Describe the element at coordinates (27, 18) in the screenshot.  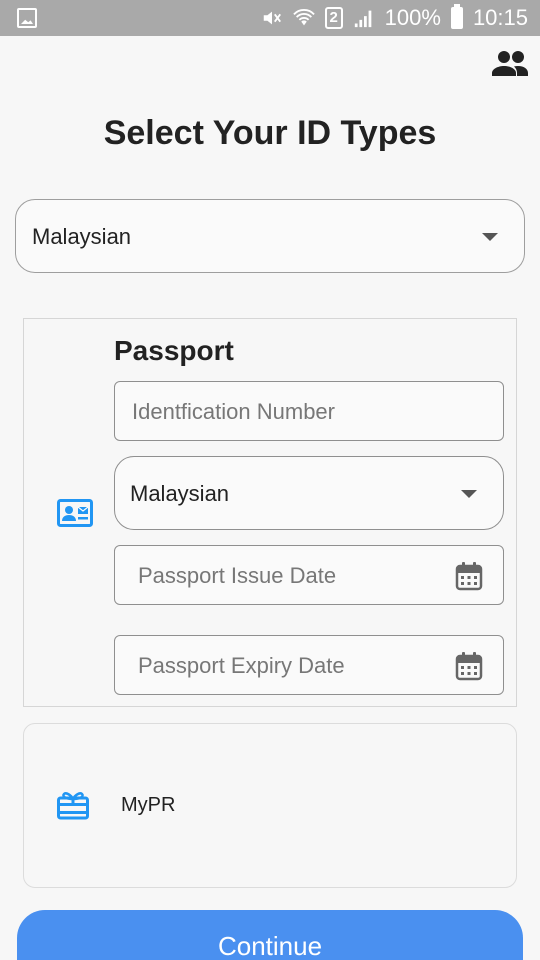
I see `gallery-notification-icon` at that location.